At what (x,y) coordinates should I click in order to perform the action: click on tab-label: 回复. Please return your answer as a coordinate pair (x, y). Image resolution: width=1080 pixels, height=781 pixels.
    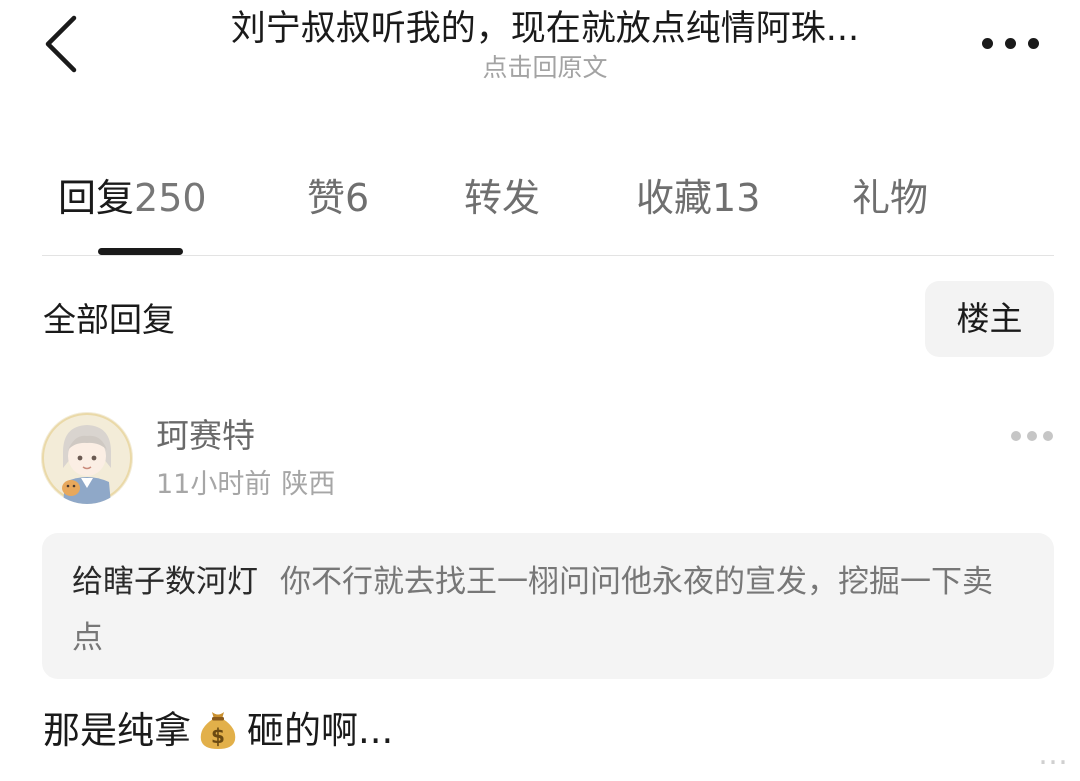
    Looking at the image, I should click on (96, 198).